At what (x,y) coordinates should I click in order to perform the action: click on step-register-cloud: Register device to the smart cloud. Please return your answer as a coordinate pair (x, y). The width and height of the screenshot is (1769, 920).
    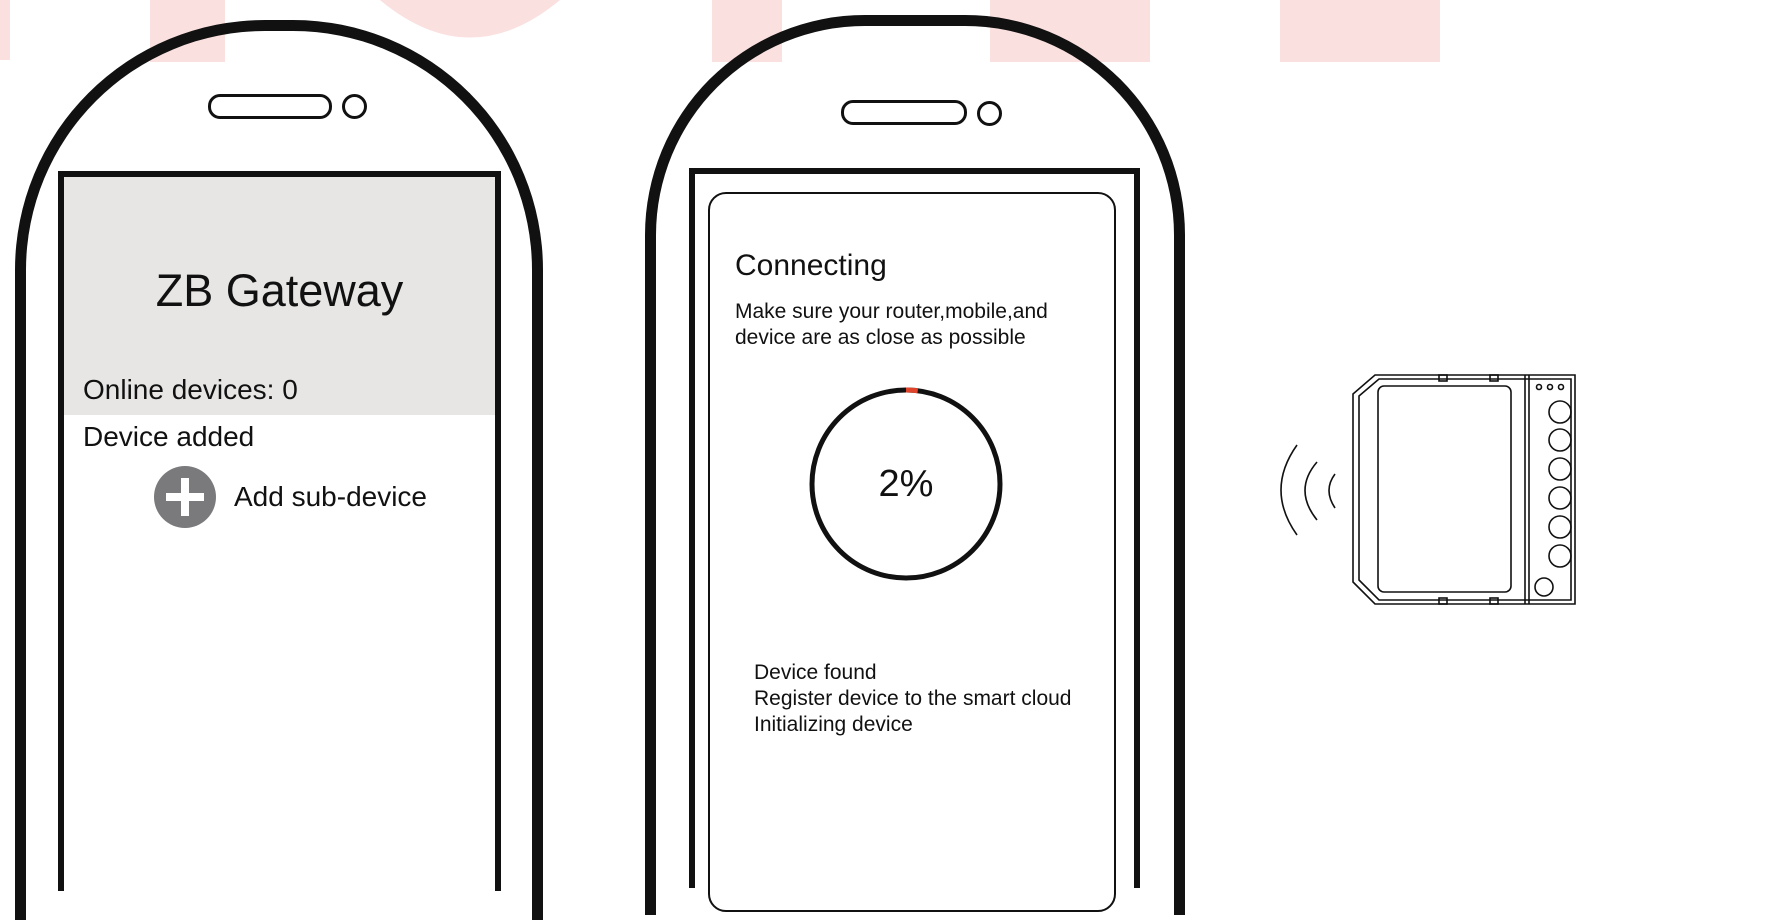
    Looking at the image, I should click on (913, 698).